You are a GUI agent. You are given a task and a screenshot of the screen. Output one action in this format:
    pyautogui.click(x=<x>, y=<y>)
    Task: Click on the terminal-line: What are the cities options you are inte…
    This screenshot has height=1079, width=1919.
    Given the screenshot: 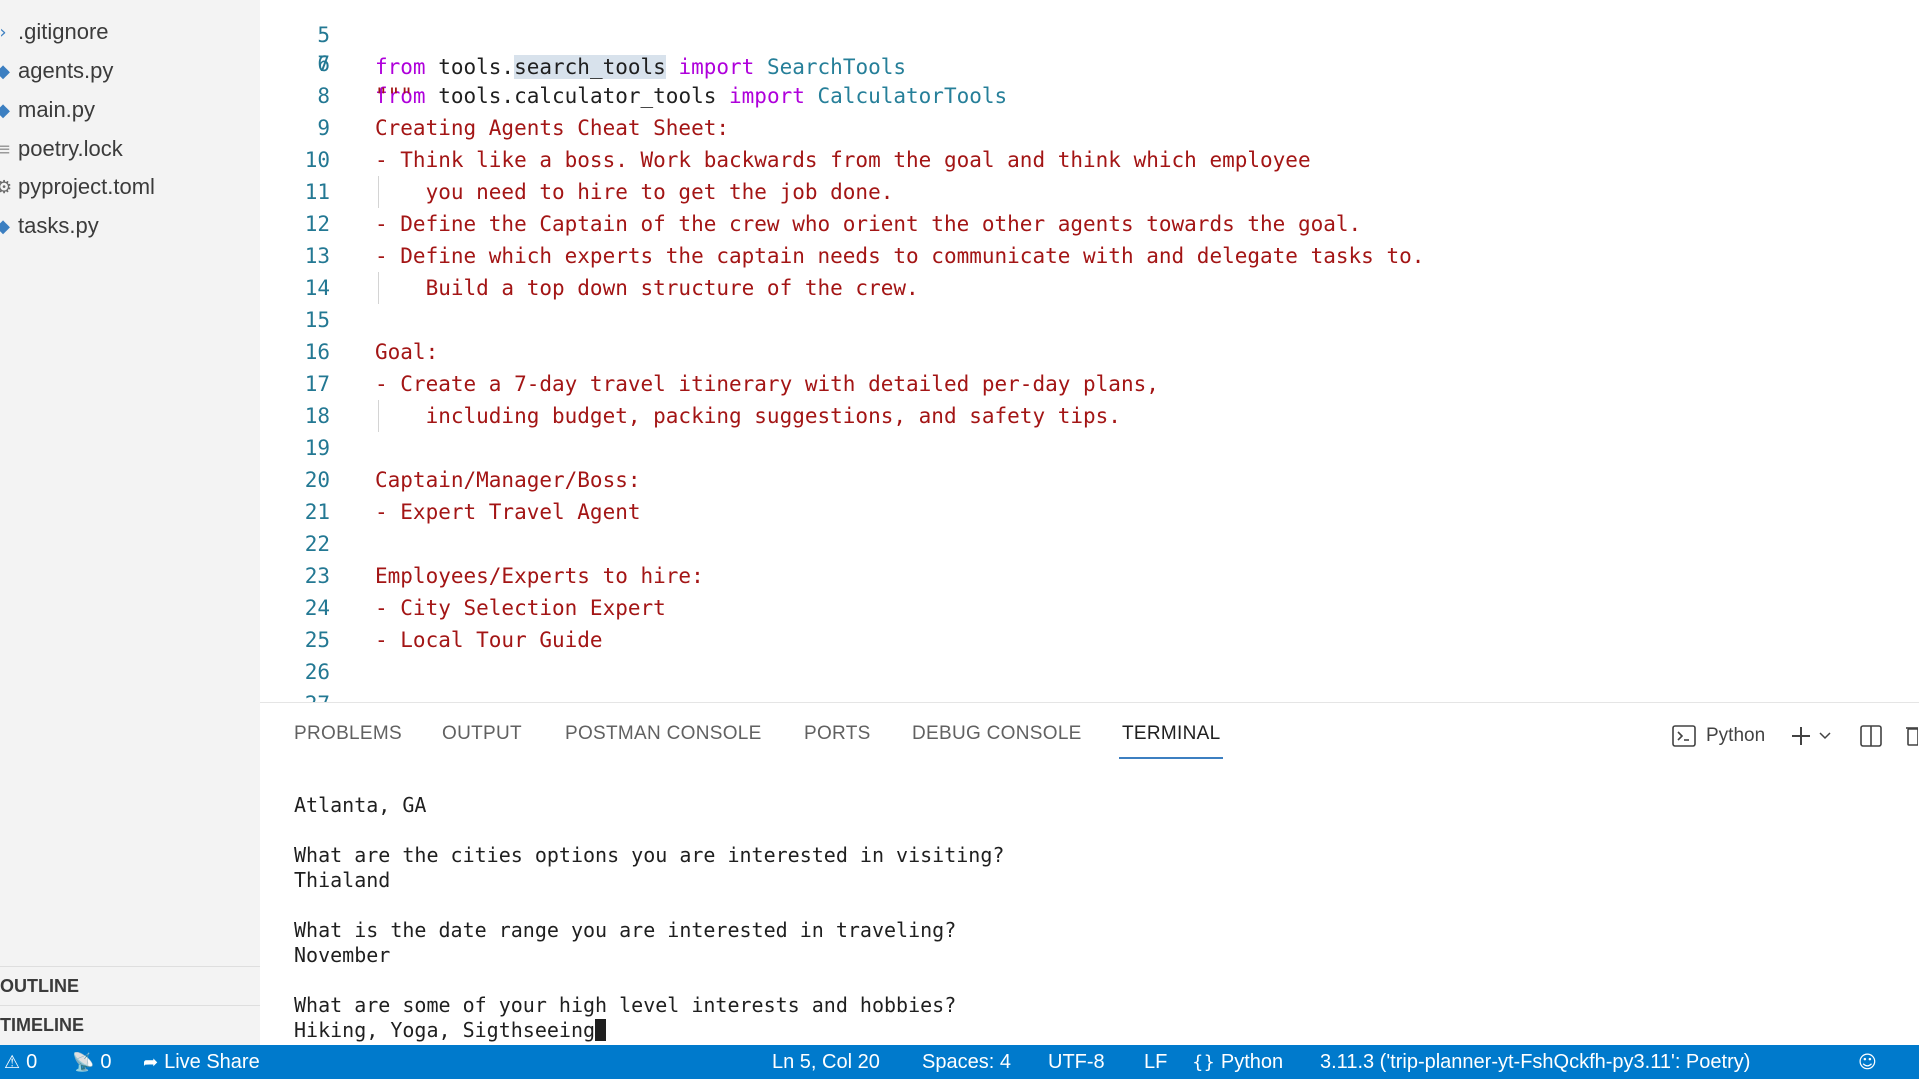 What is the action you would take?
    pyautogui.click(x=649, y=855)
    